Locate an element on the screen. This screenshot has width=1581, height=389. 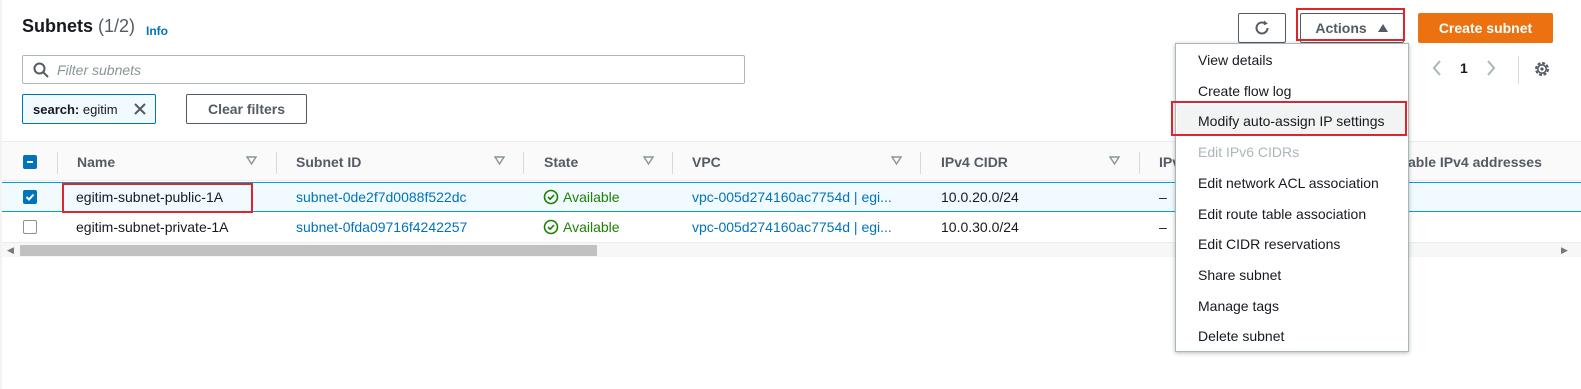
subnet-id-link: subnet-0fda09716f4242257 is located at coordinates (381, 227).